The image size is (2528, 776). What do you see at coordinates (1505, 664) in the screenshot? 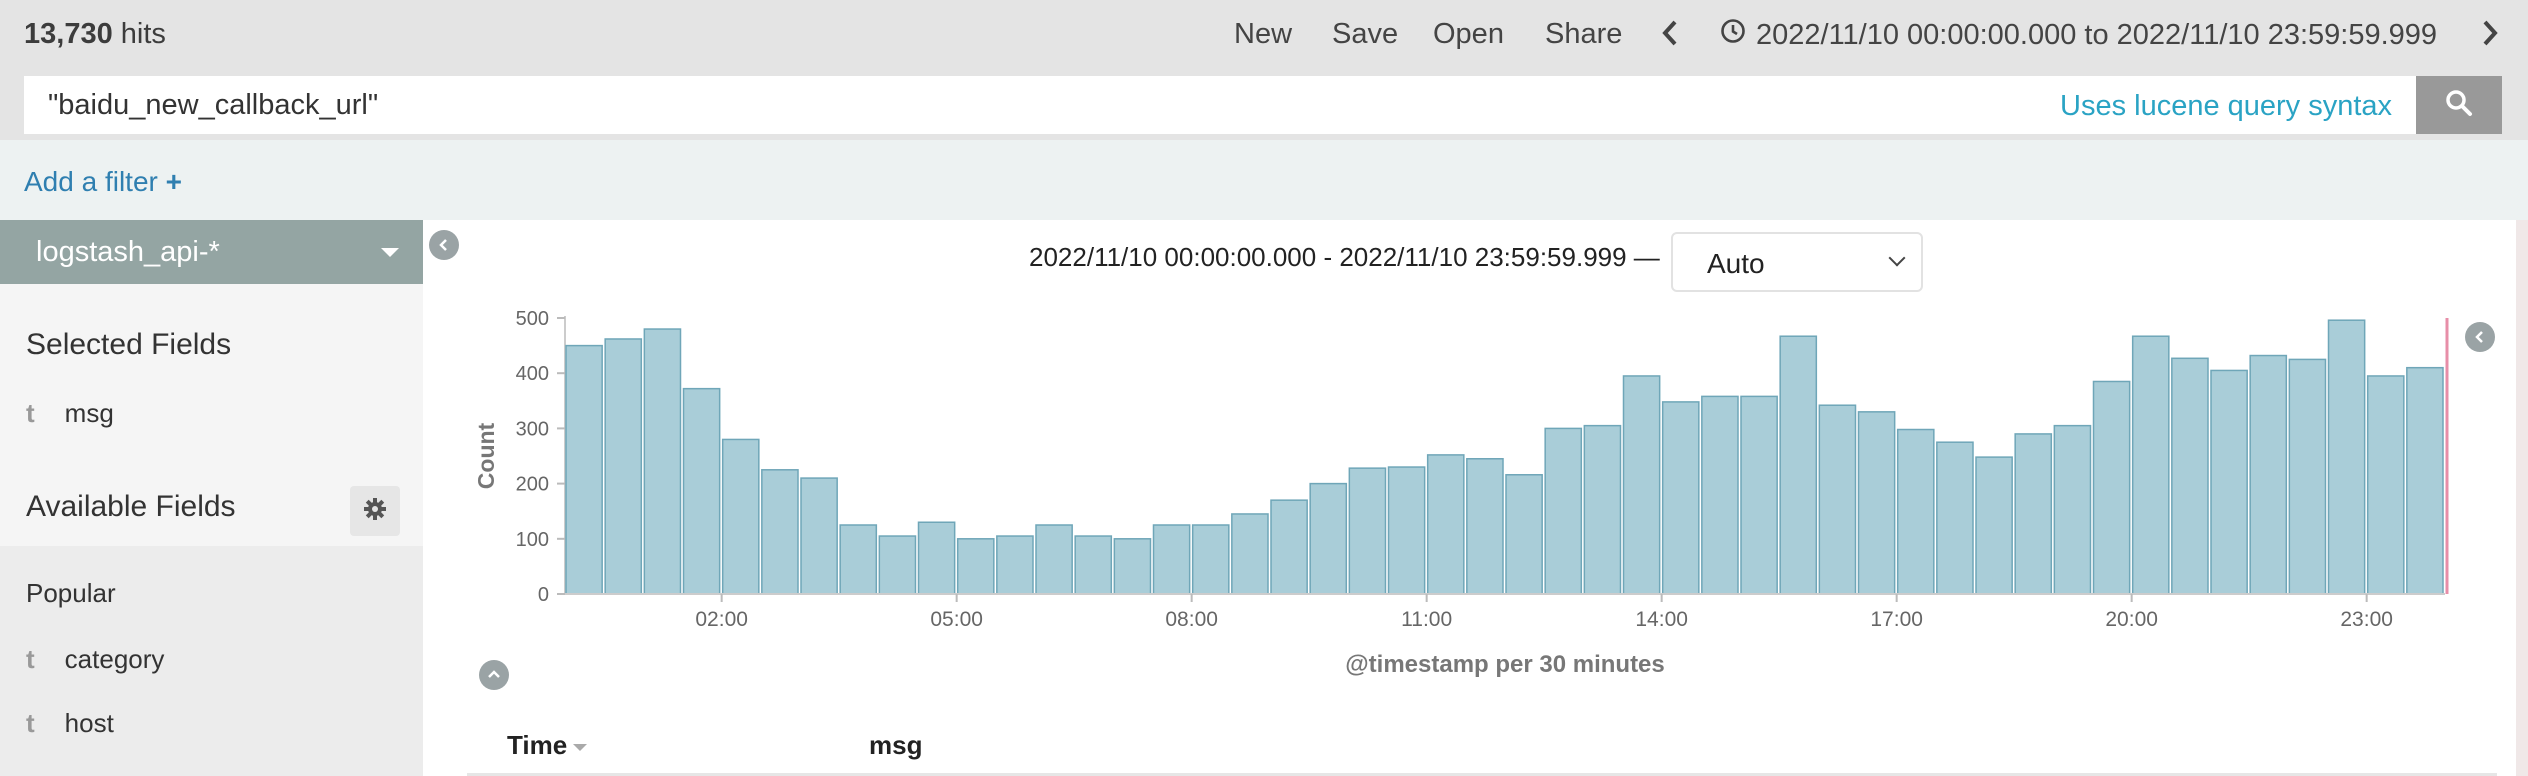
I see `x-axis-label: @timestamp per 30 minutes` at bounding box center [1505, 664].